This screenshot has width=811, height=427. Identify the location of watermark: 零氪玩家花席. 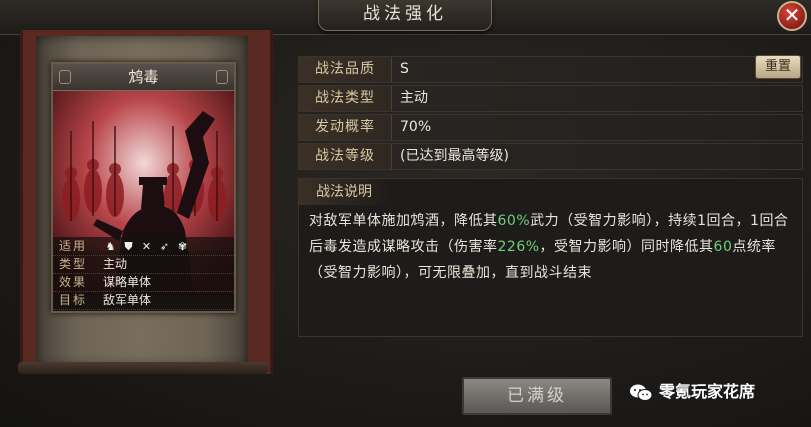
(692, 392).